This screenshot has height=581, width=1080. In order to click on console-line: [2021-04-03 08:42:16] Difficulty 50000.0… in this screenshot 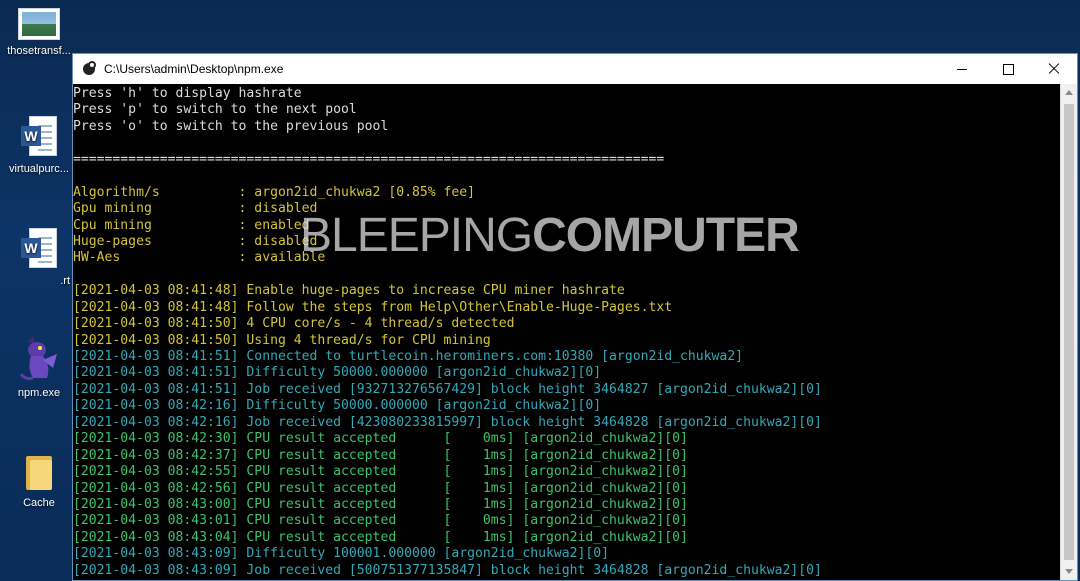, I will do `click(337, 406)`.